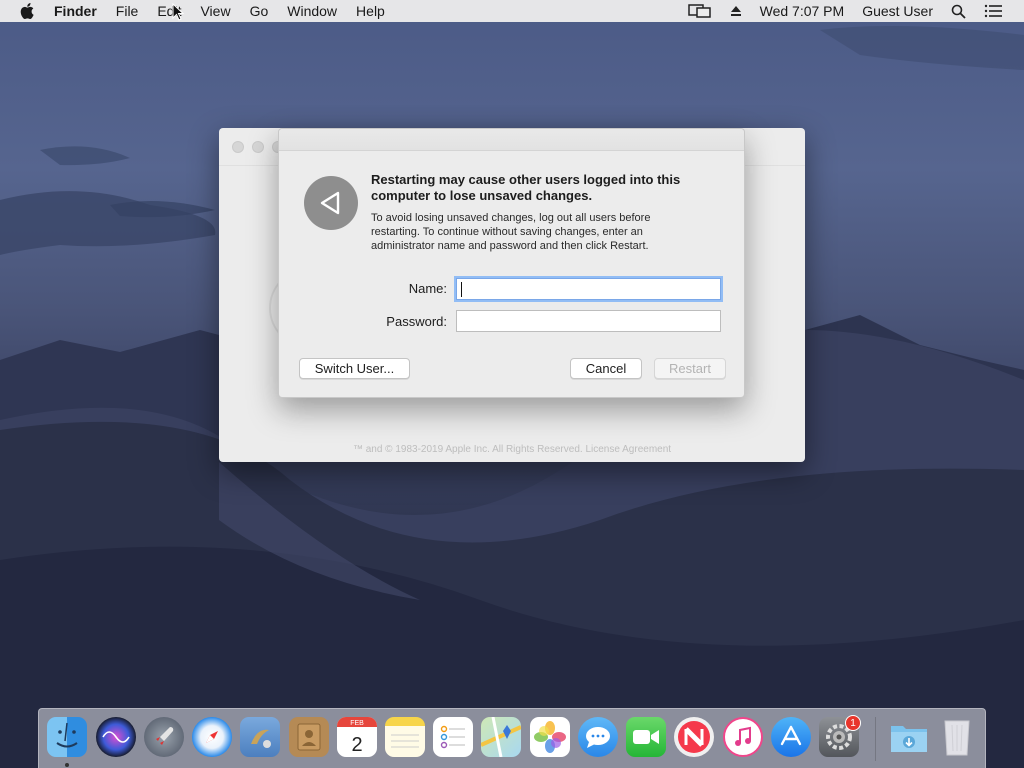 Image resolution: width=1024 pixels, height=768 pixels. I want to click on system-preferences-icon: 1, so click(840, 736).